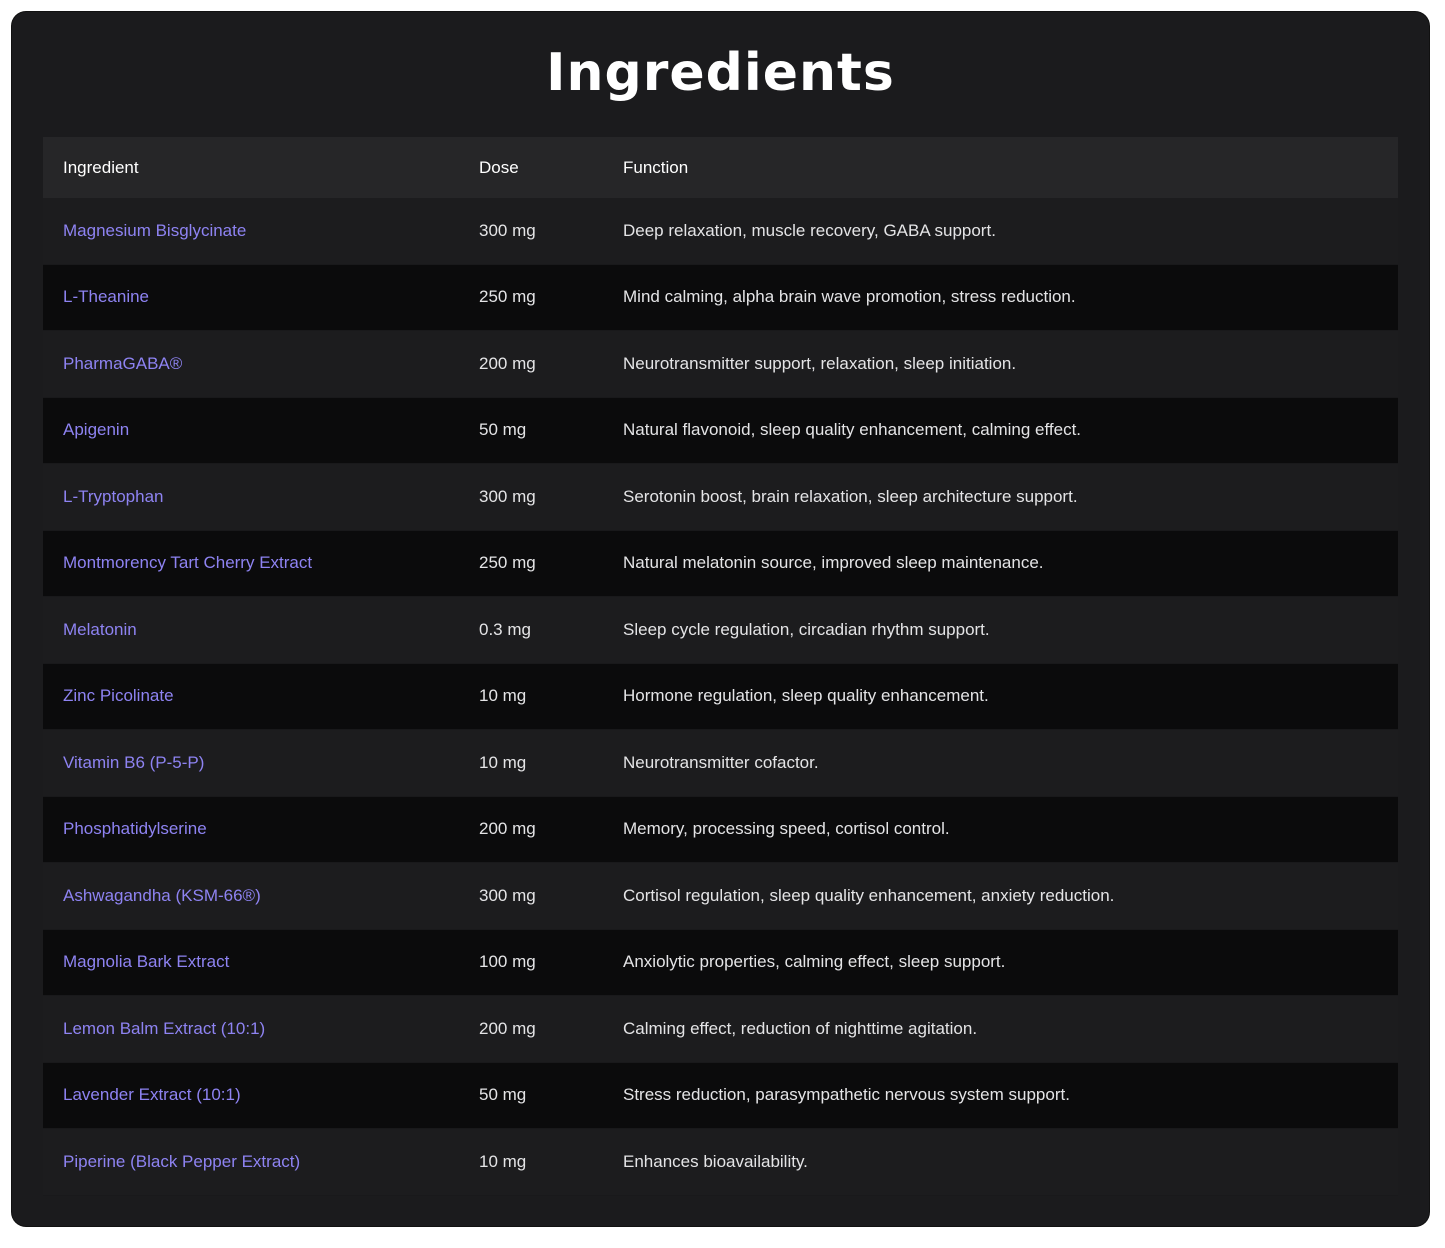 The width and height of the screenshot is (1445, 1248). I want to click on column-header-function: Function, so click(656, 167).